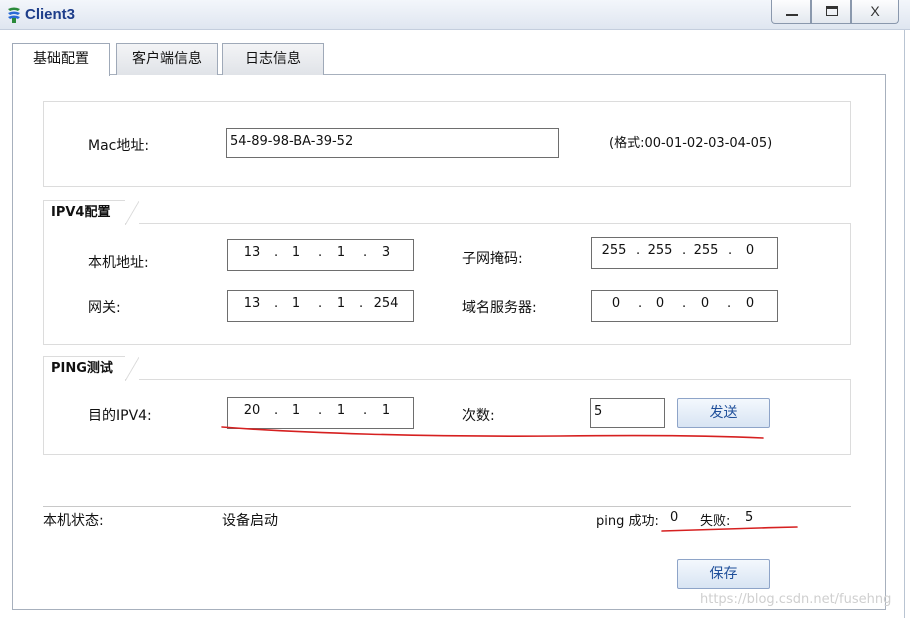 This screenshot has width=910, height=618. What do you see at coordinates (627, 521) in the screenshot?
I see `ping-success-label: ping 成功:` at bounding box center [627, 521].